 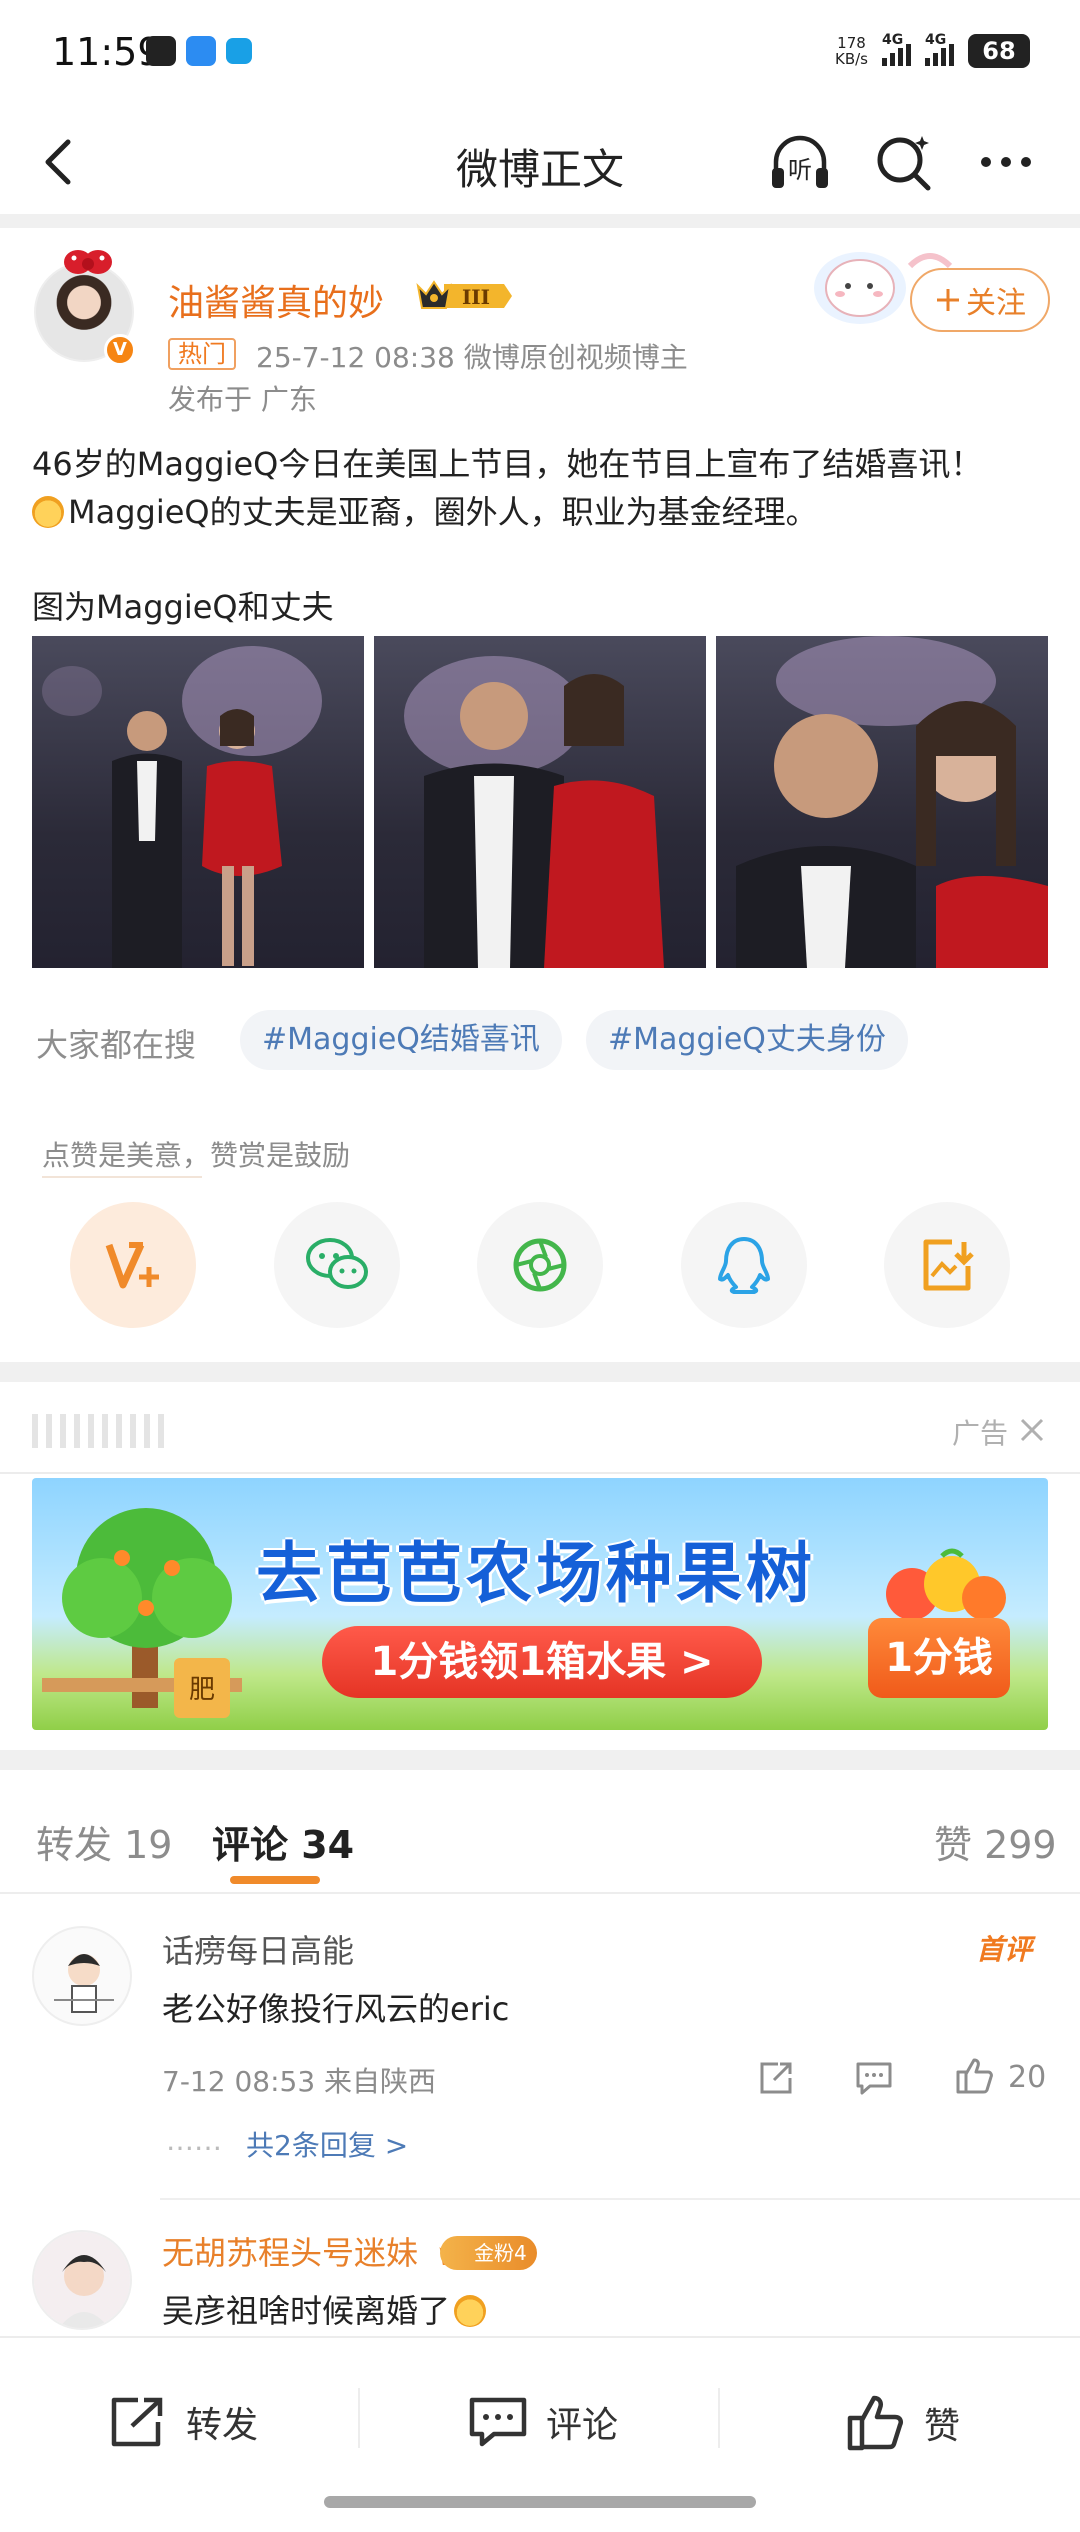 I want to click on fruit-tree-icon: 肥, so click(x=142, y=1613).